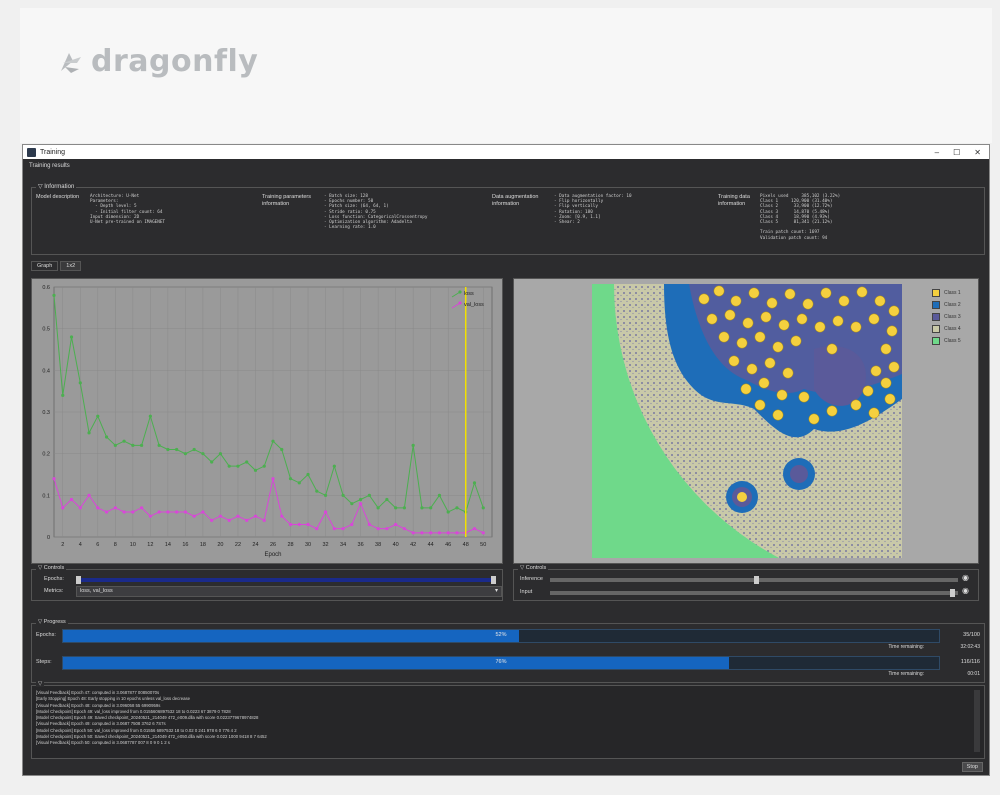  What do you see at coordinates (273, 545) in the screenshot?
I see `x-tick-label: 26` at bounding box center [273, 545].